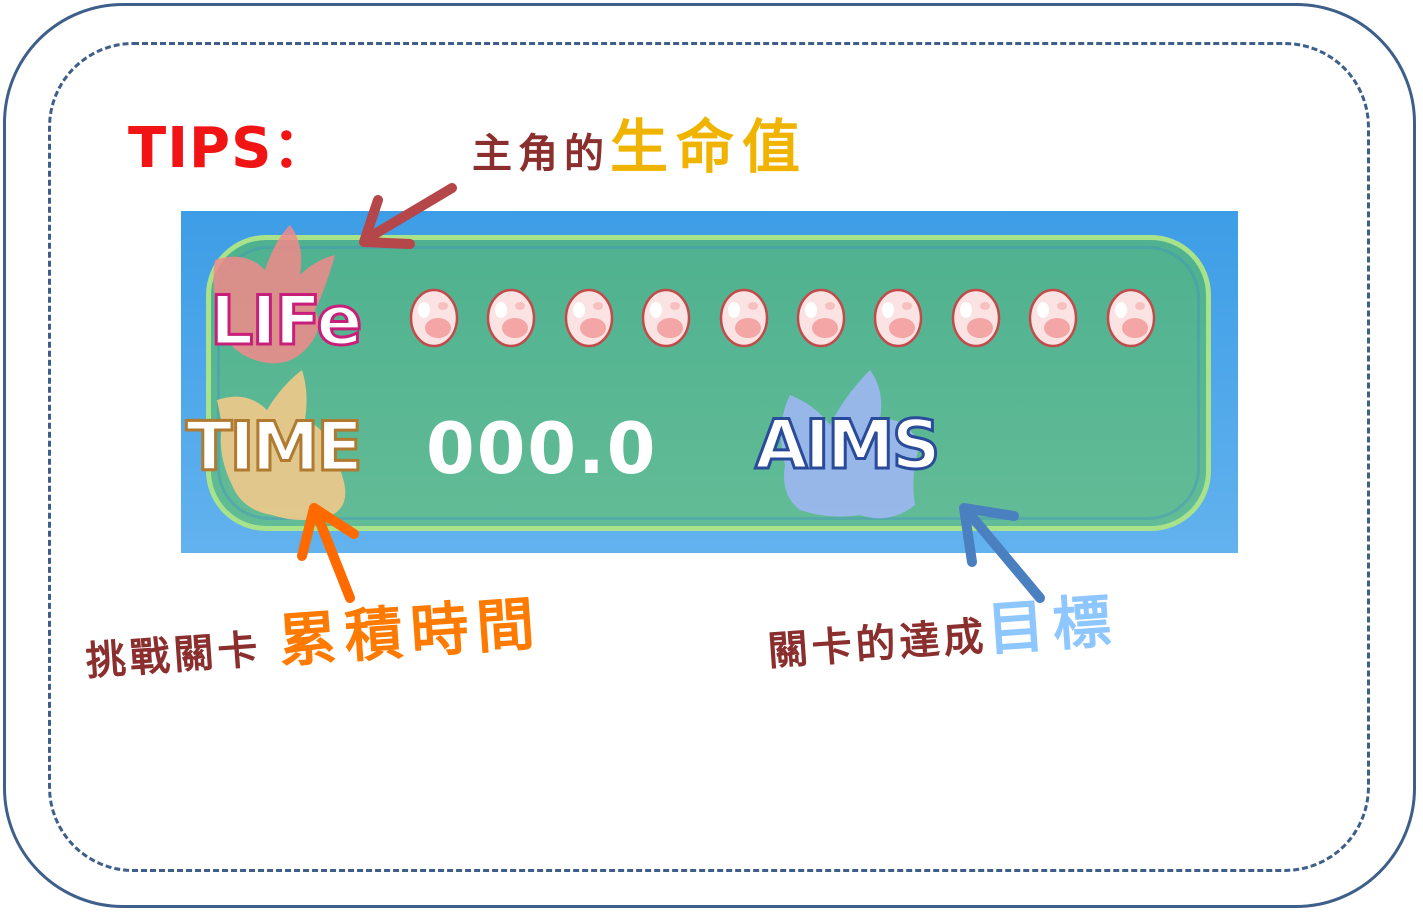 Image resolution: width=1423 pixels, height=914 pixels. Describe the element at coordinates (174, 656) in the screenshot. I see `time-annotation-prefix: 挑戰關卡` at that location.